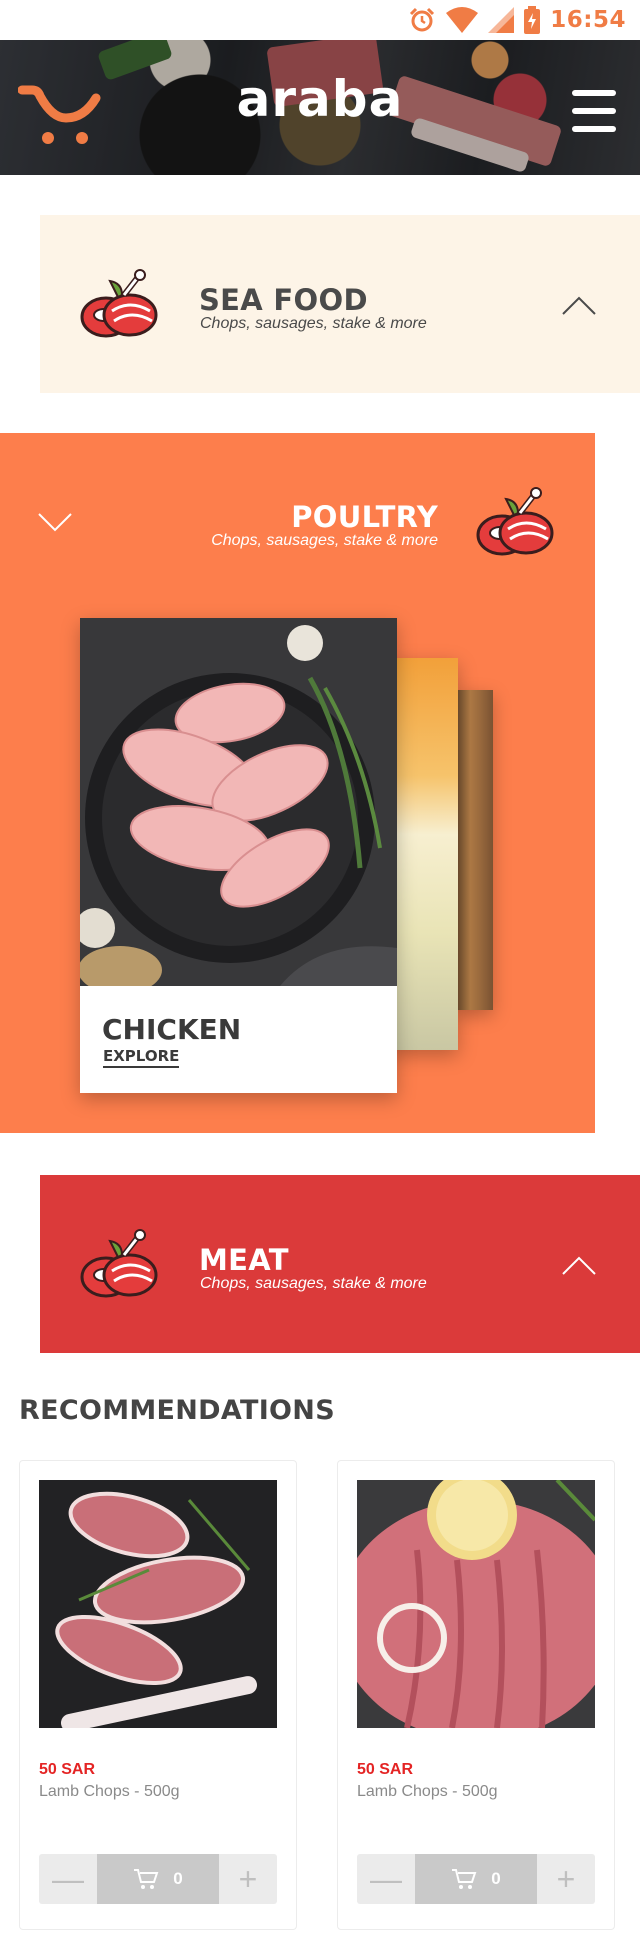  What do you see at coordinates (422, 19) in the screenshot?
I see `alarm-icon` at bounding box center [422, 19].